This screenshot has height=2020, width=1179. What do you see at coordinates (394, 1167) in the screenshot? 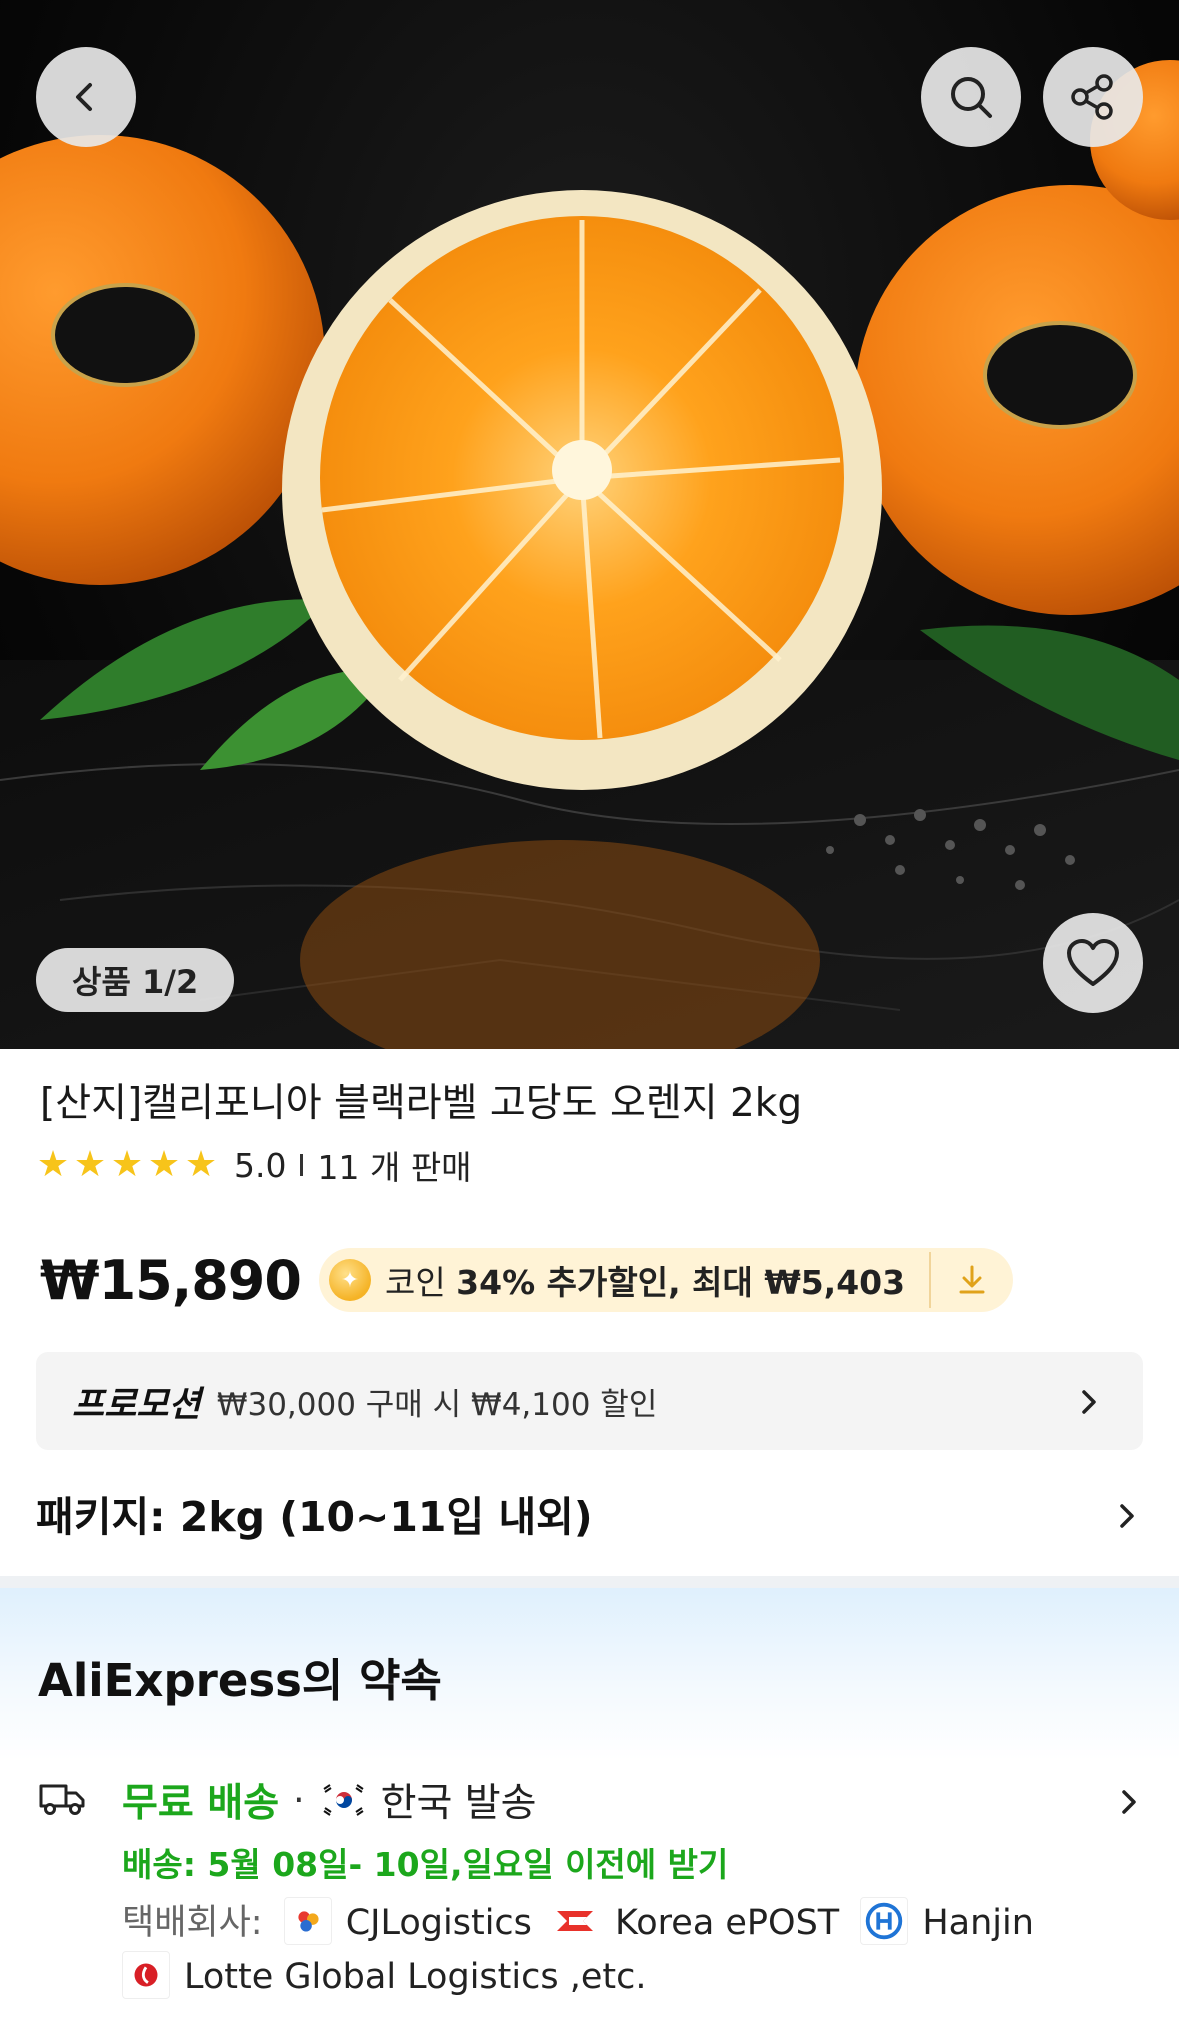
I see `sold-count: 11 개 판매` at bounding box center [394, 1167].